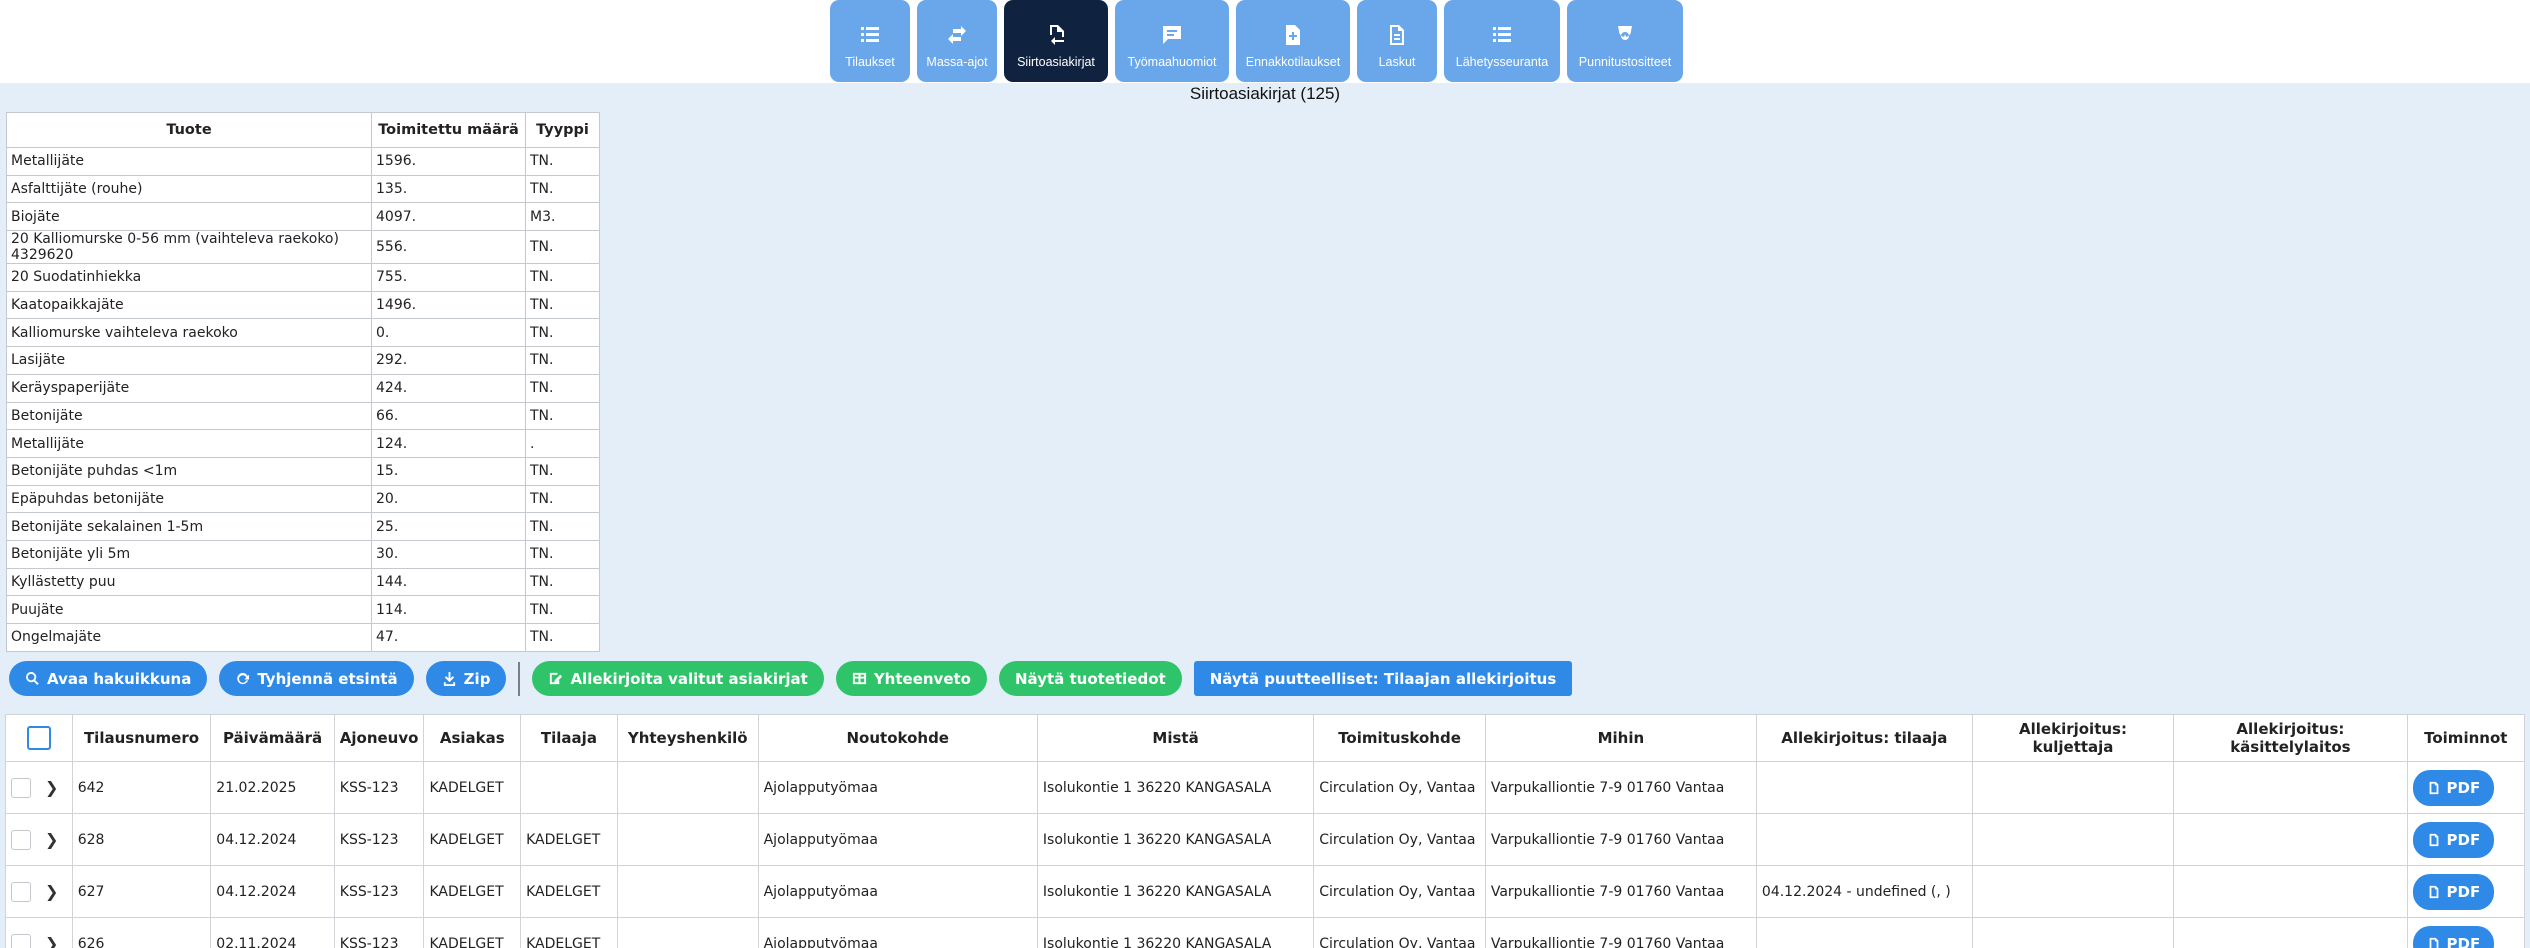 This screenshot has width=2530, height=948. I want to click on select-all-checkbox, so click(38, 738).